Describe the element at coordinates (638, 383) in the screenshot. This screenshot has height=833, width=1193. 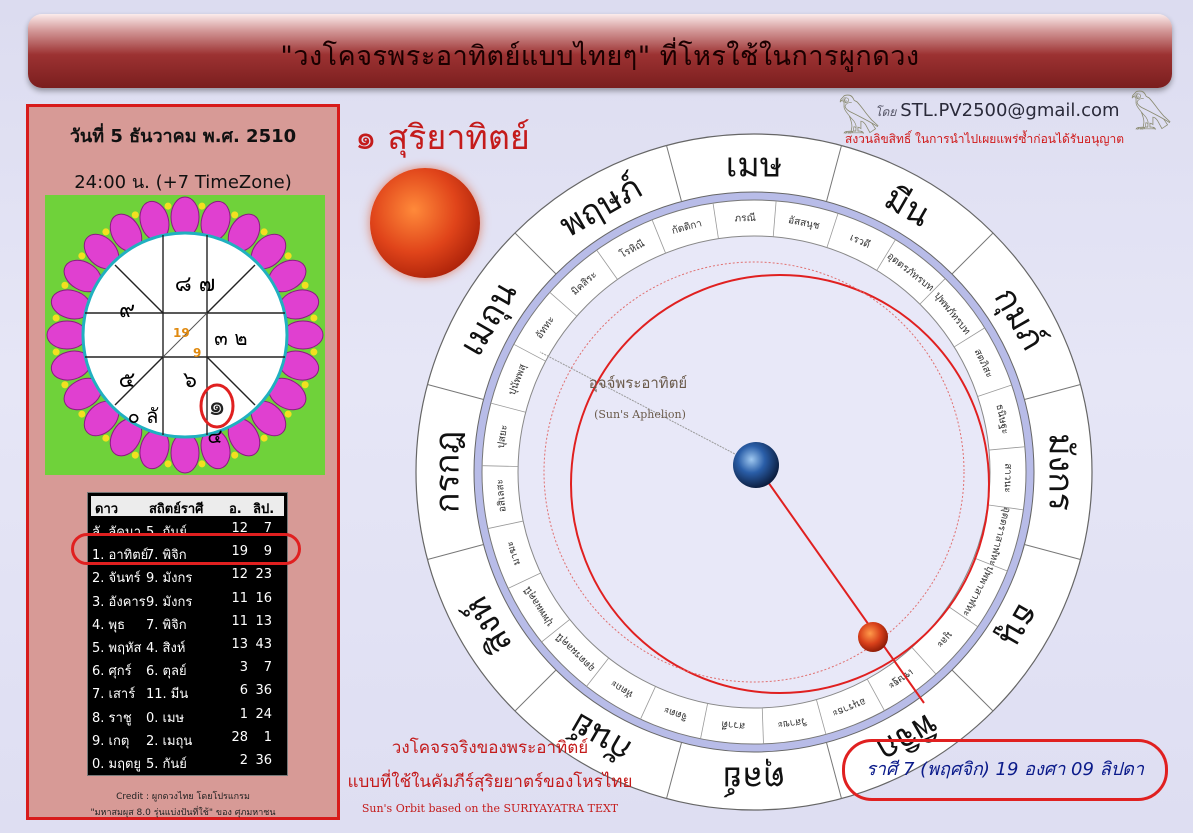
I see `aphelion-label: อุจจ์พระอาทิตย์` at that location.